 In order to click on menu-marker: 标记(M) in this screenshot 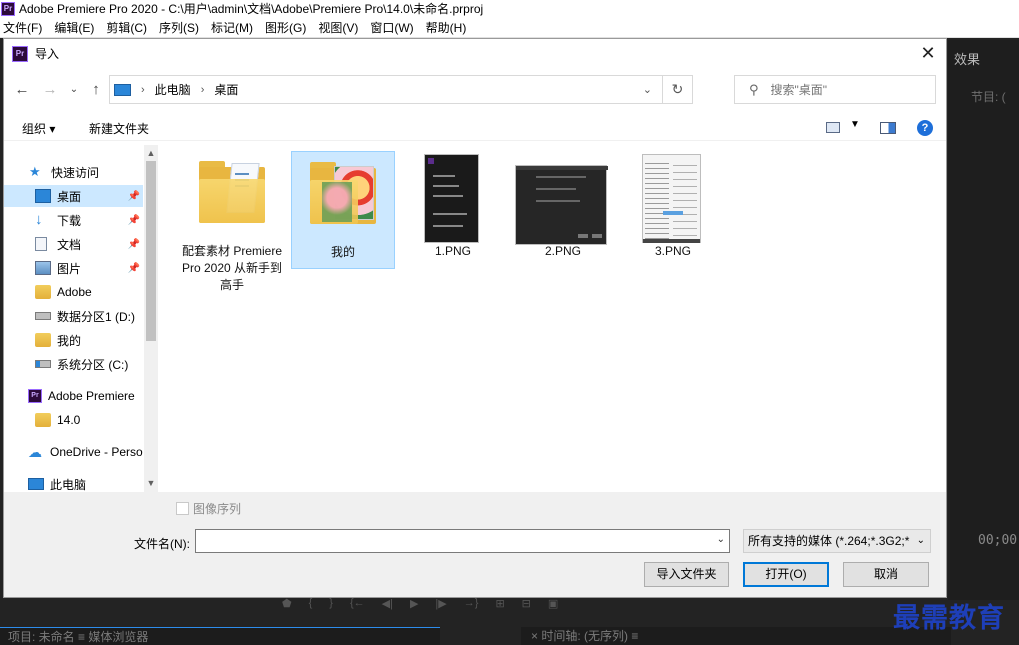, I will do `click(232, 27)`.